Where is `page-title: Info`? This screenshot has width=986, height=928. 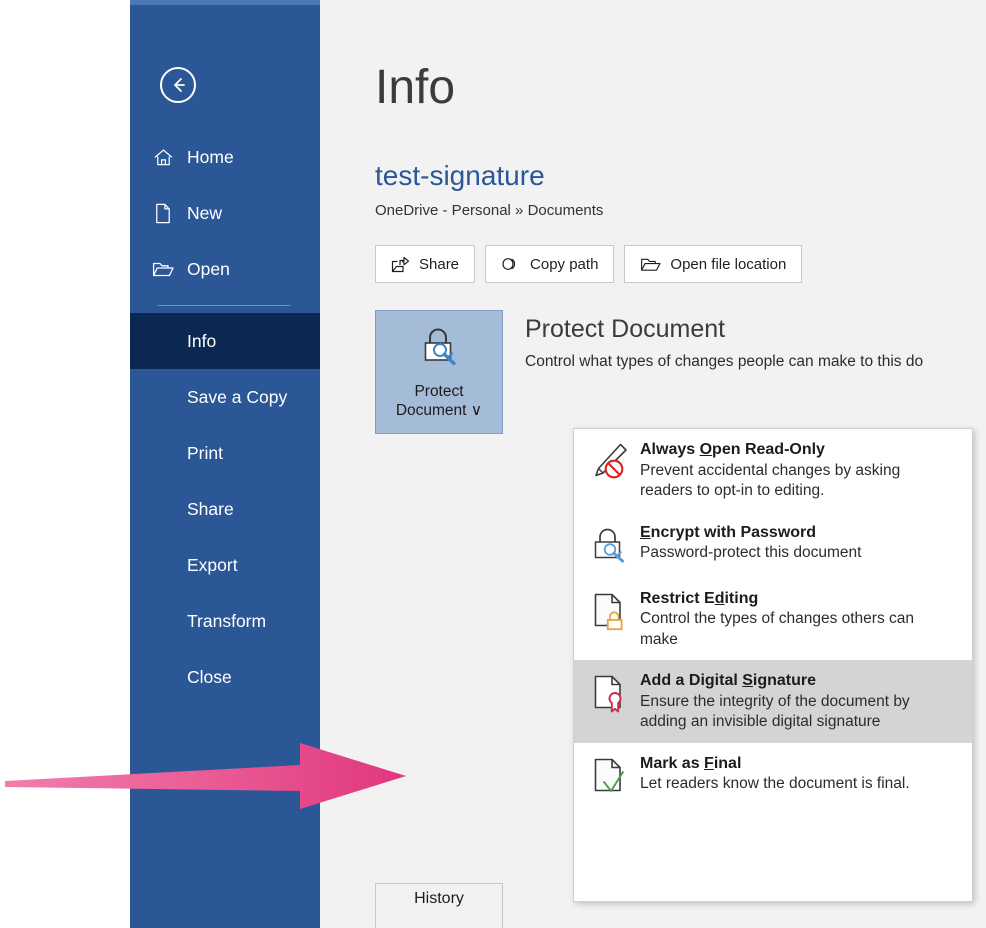
page-title: Info is located at coordinates (415, 87).